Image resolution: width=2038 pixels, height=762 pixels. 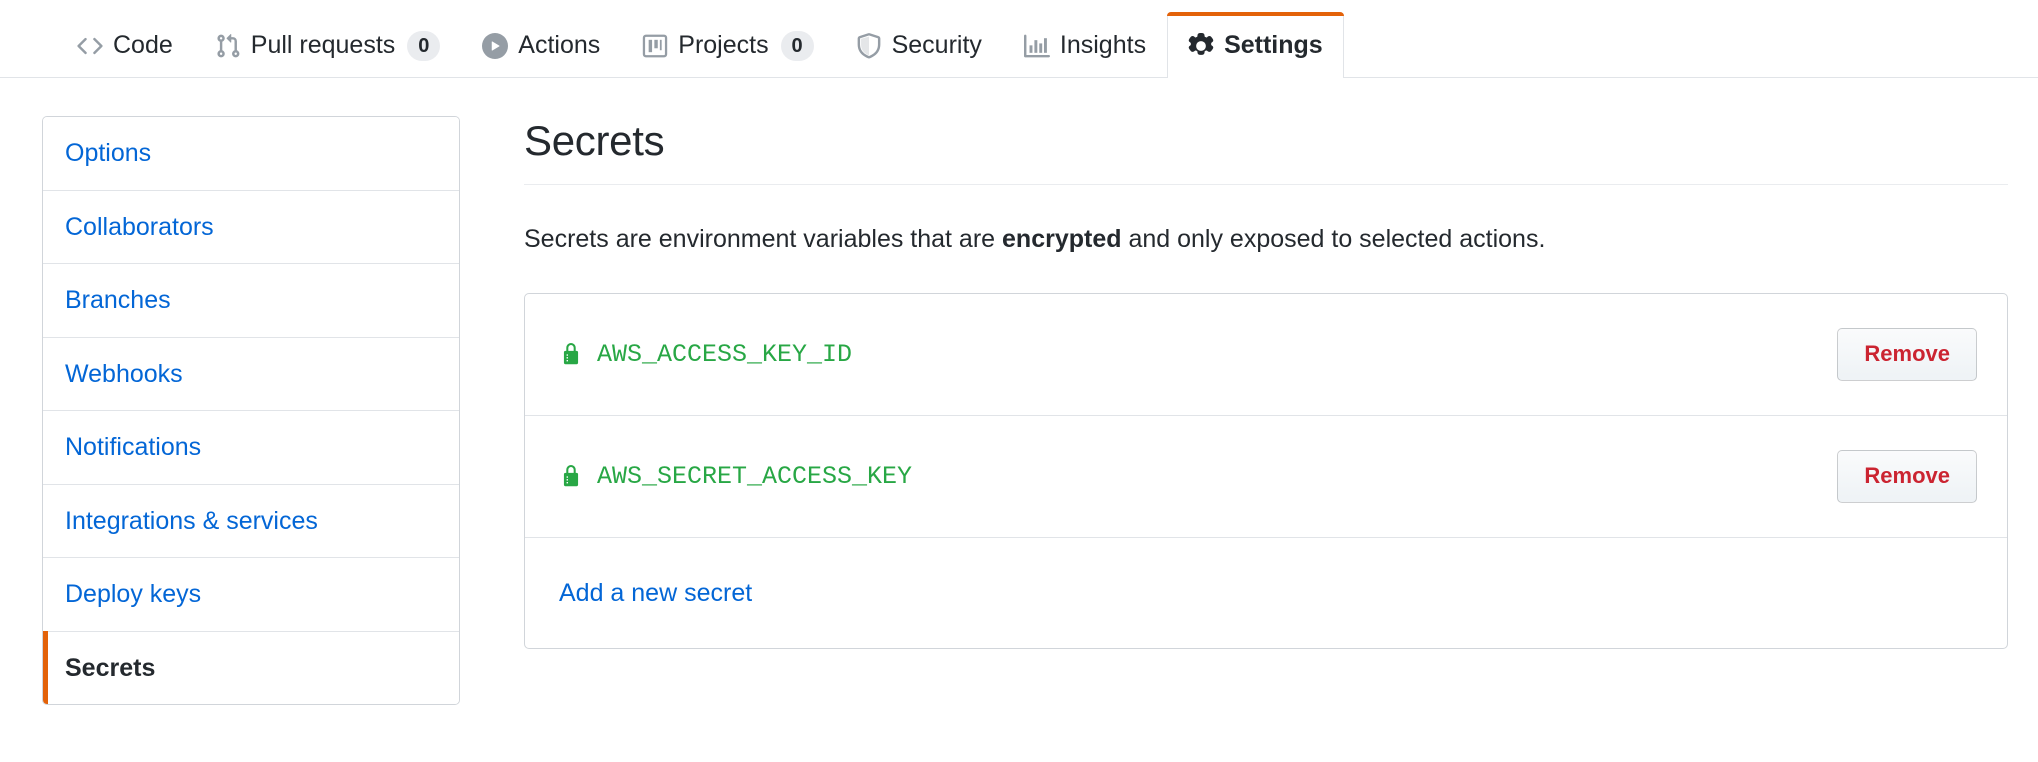 I want to click on tab-label: Code, so click(x=143, y=45).